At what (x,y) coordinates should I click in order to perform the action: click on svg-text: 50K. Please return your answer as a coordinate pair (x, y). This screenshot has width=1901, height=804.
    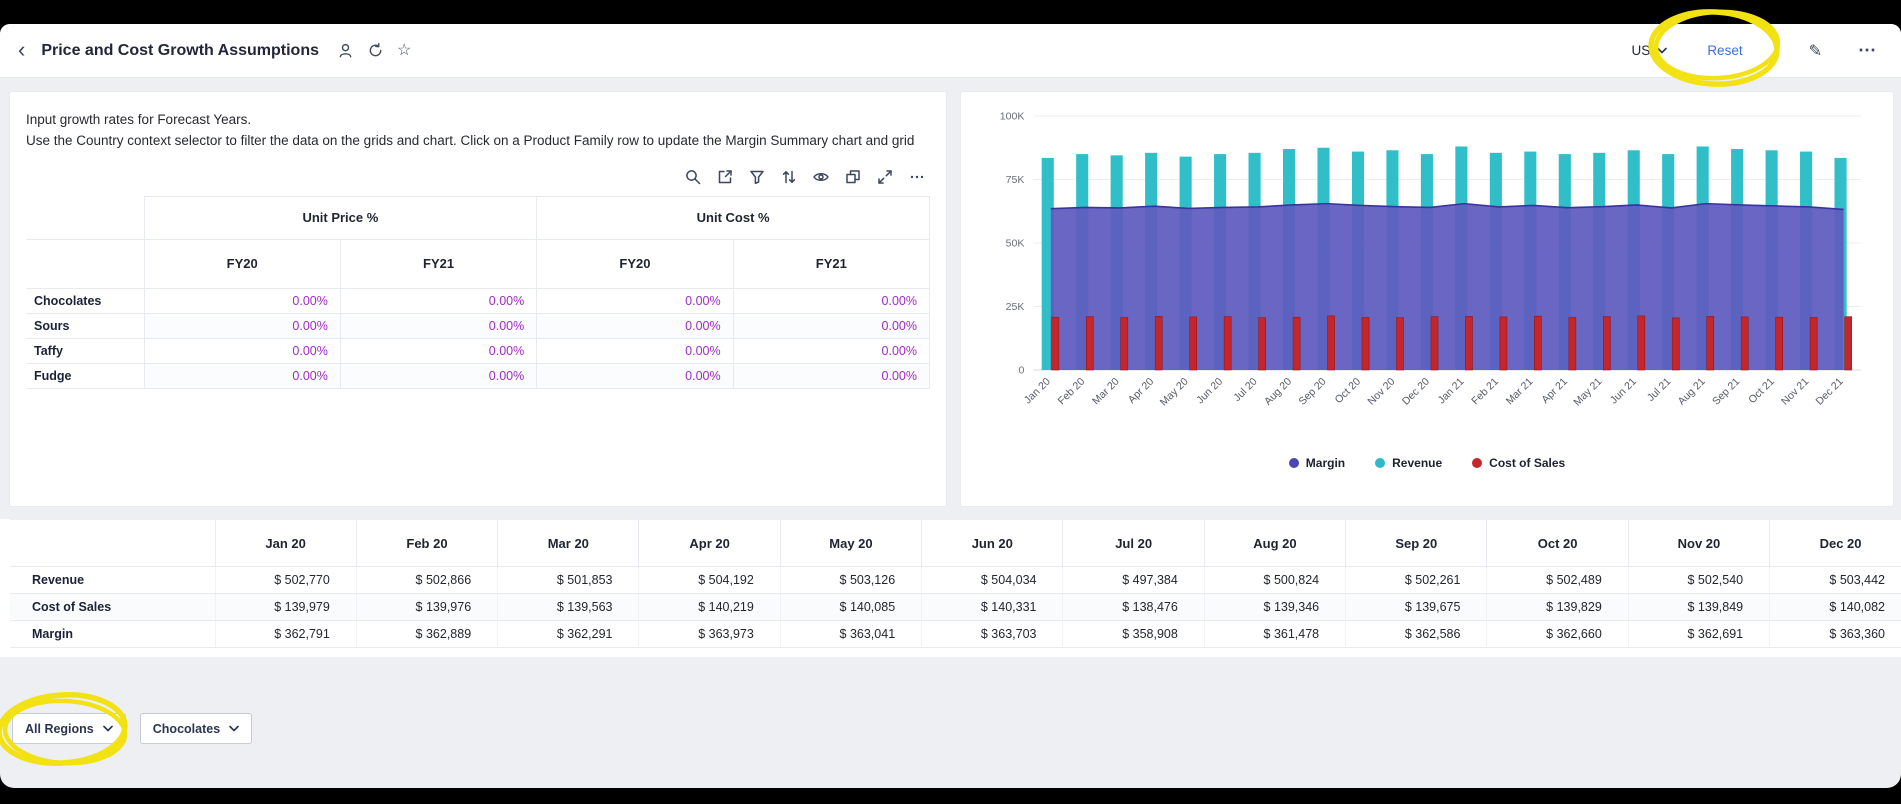
    Looking at the image, I should click on (1015, 244).